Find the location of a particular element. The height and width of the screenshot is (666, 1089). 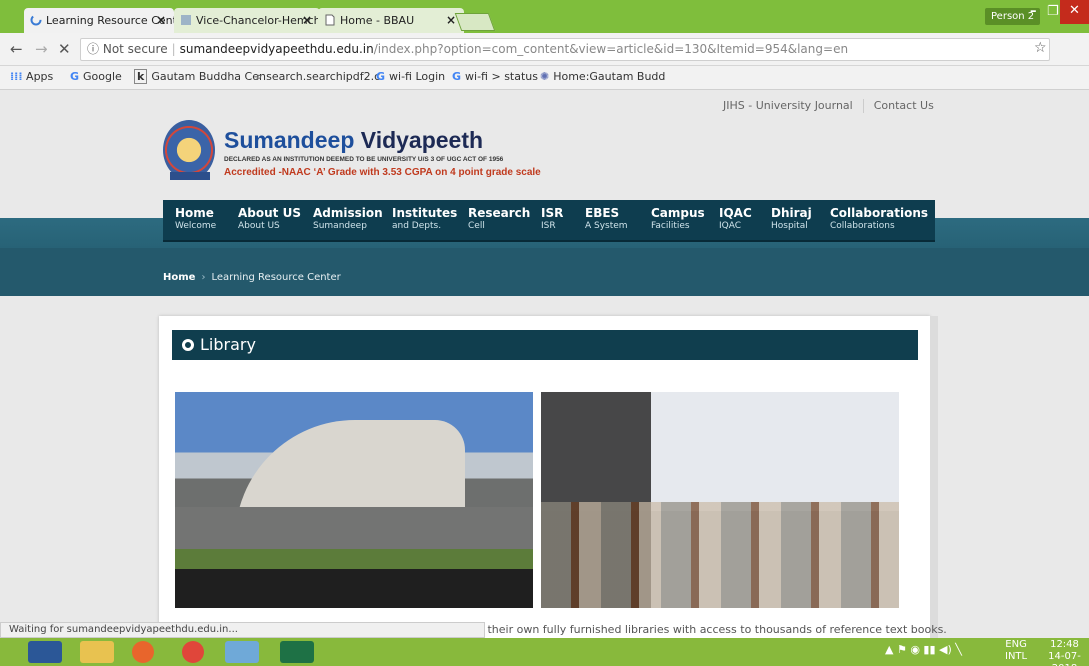

tab-title: Home - BBAU is located at coordinates (377, 20).